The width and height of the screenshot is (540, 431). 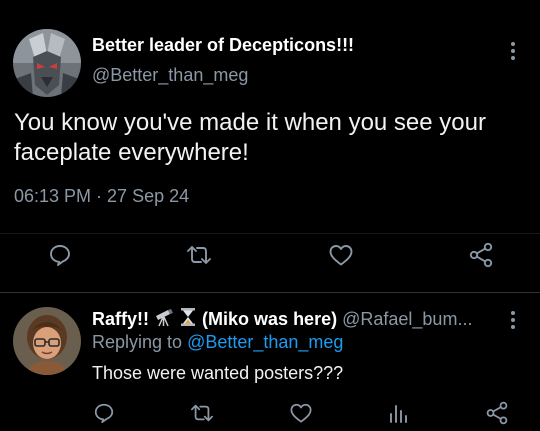 I want to click on tweet-timestamp: 06:13 PM · 27 Sep 24, so click(x=102, y=196).